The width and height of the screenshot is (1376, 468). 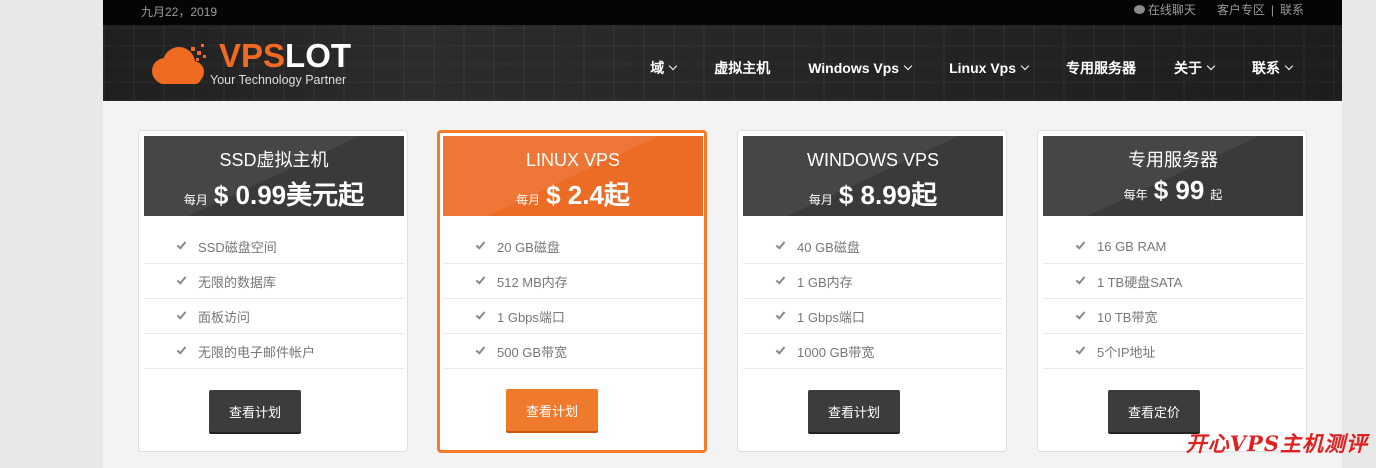 I want to click on card-header: SSD虚拟主机 每月 $ 0.99美元起, so click(x=274, y=176).